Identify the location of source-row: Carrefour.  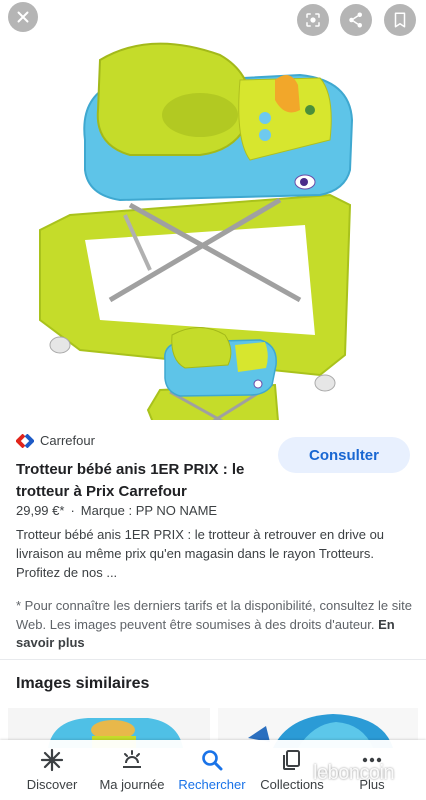
(55, 440).